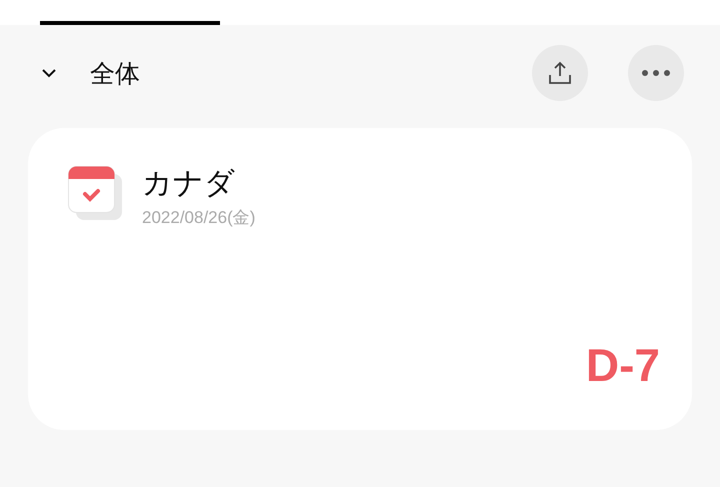 This screenshot has width=720, height=487. I want to click on more-icon, so click(656, 73).